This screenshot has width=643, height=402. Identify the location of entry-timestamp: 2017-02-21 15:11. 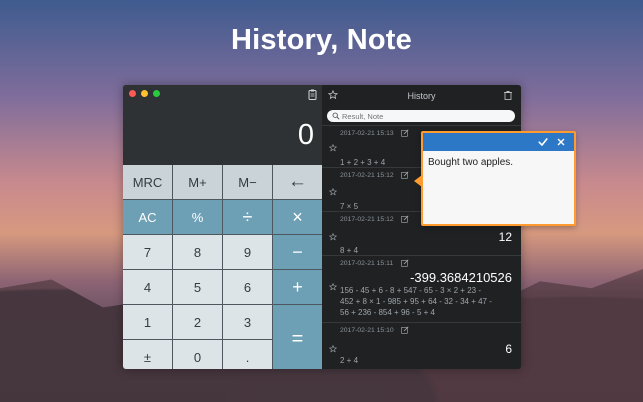
(367, 263).